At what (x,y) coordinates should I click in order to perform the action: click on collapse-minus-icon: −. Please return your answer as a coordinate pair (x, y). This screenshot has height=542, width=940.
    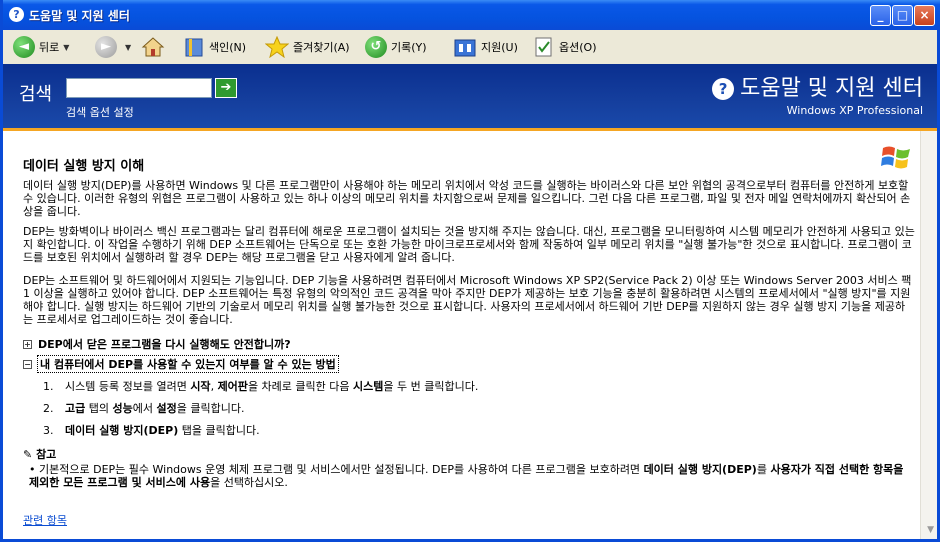
    Looking at the image, I should click on (27, 364).